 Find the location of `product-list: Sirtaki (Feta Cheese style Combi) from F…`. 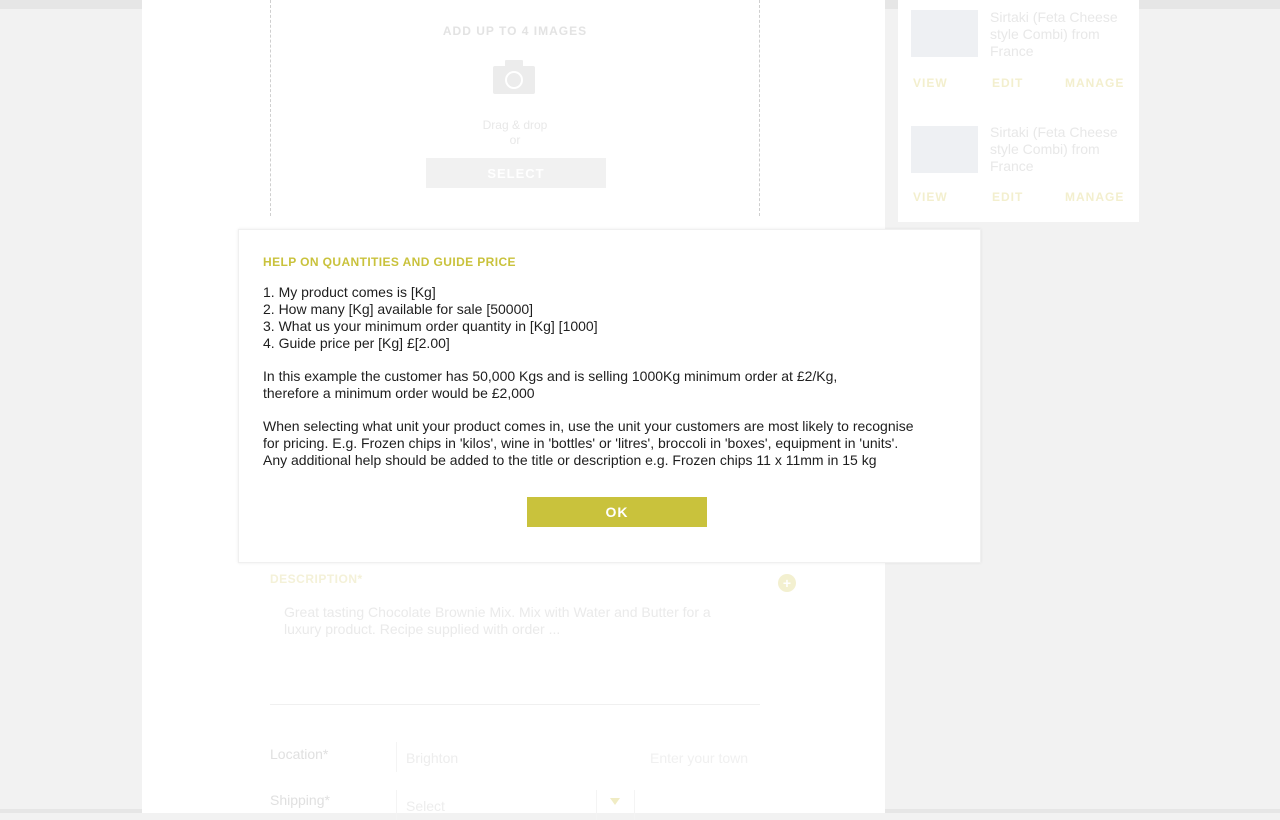

product-list: Sirtaki (Feta Cheese style Combi) from F… is located at coordinates (1018, 111).